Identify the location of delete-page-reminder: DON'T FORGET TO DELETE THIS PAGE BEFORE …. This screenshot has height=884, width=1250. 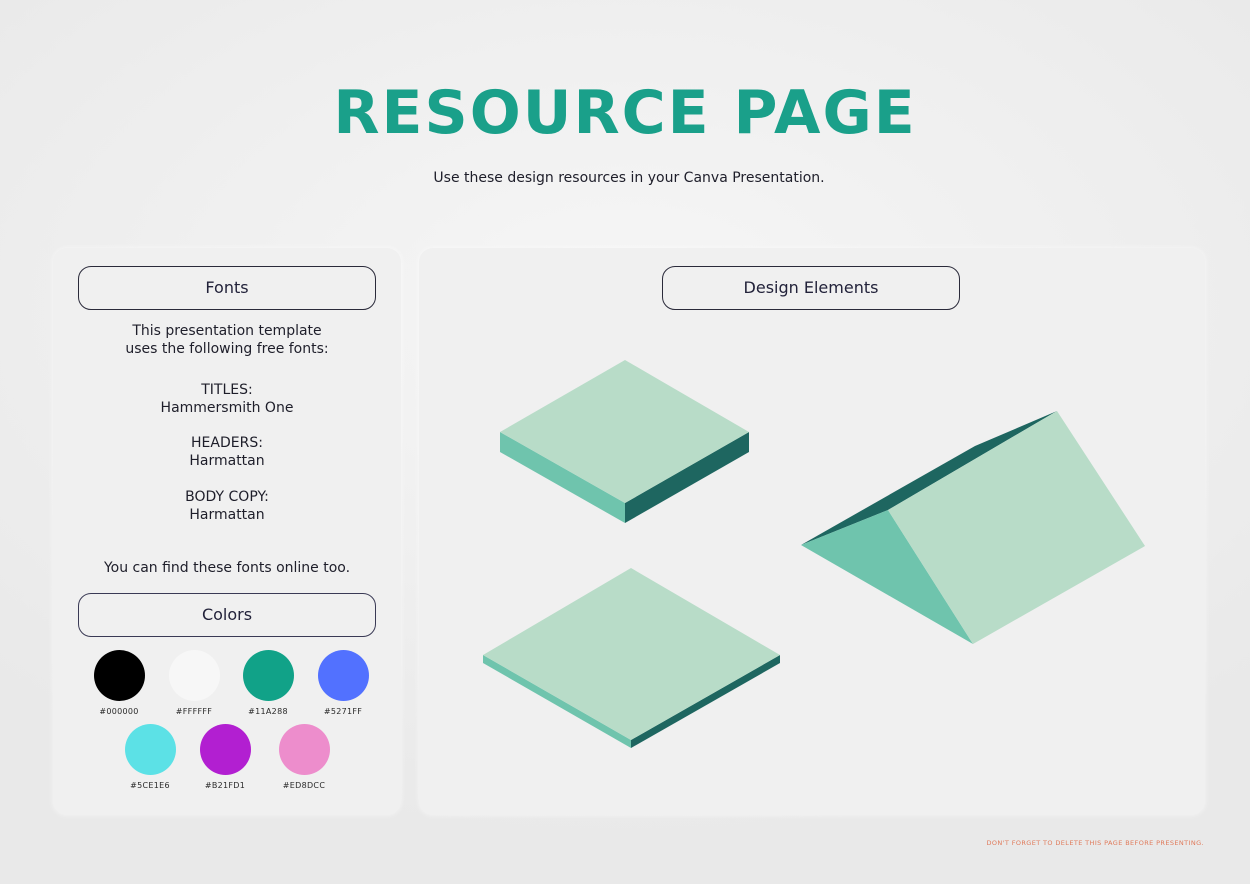
(1095, 843).